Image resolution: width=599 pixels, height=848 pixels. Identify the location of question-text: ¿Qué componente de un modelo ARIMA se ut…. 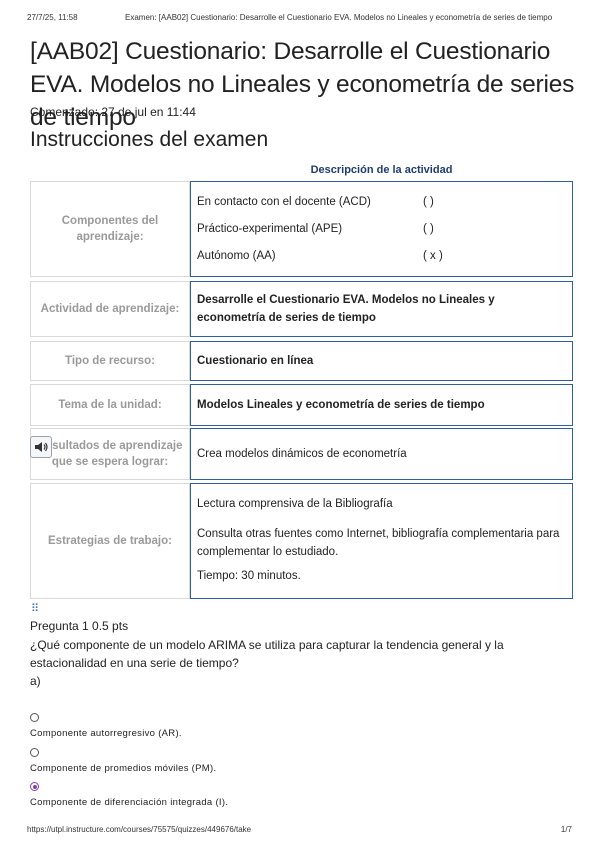
(267, 654).